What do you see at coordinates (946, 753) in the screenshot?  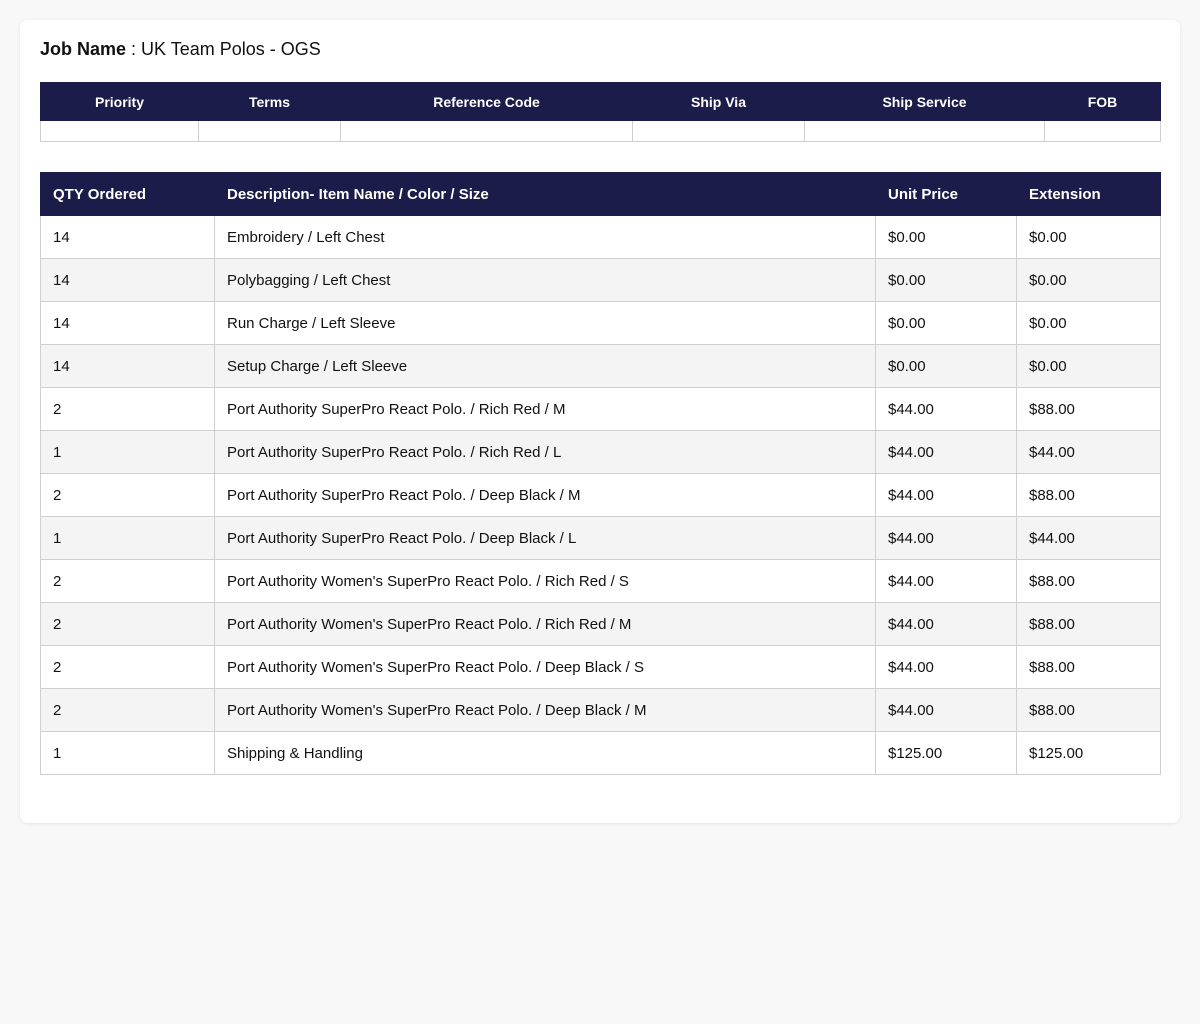 I see `cell-unit-price: $125.00` at bounding box center [946, 753].